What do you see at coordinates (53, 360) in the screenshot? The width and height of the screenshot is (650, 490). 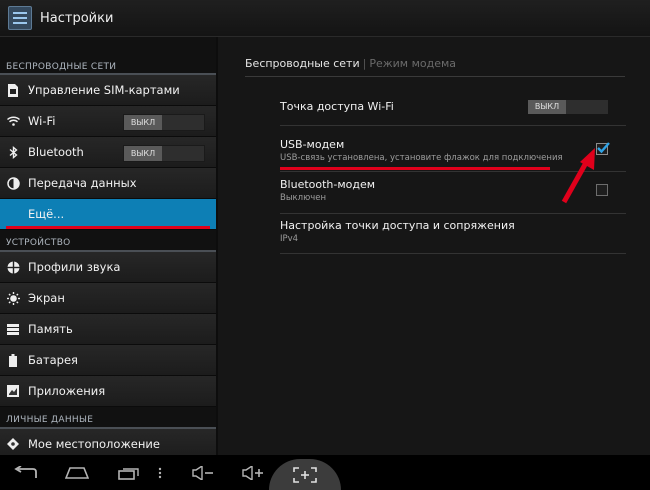 I see `sidebar-item-label: Батарея` at bounding box center [53, 360].